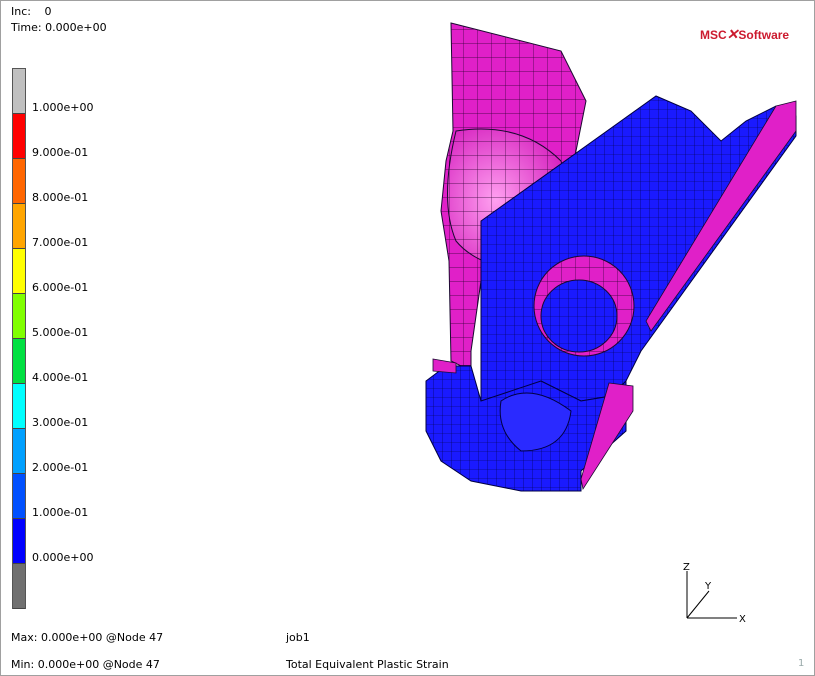 This screenshot has height=676, width=815. What do you see at coordinates (686, 567) in the screenshot?
I see `axis-z-label: Z` at bounding box center [686, 567].